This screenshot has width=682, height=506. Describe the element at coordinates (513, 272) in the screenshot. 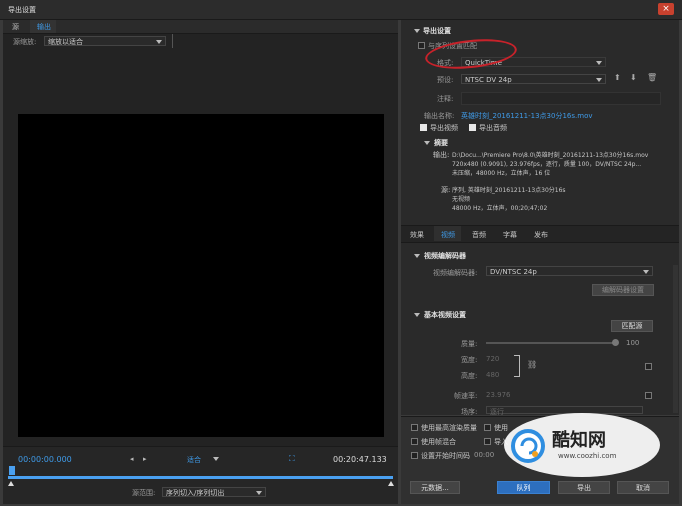

I see `video-codec-value: DV/NTSC 24p` at that location.